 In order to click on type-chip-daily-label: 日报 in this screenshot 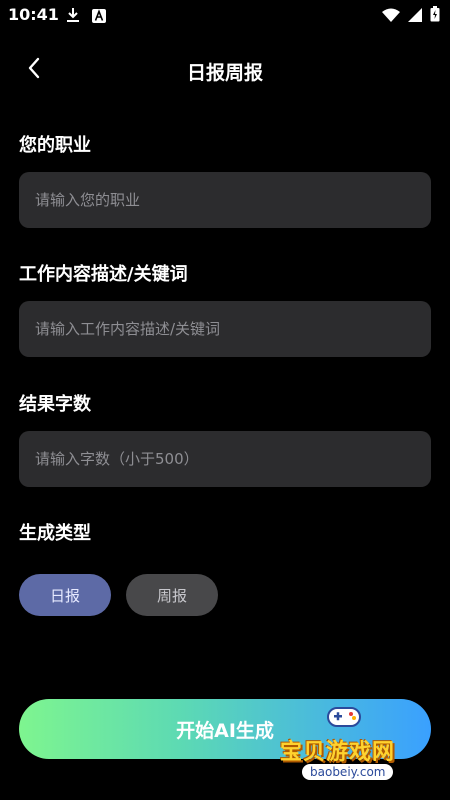, I will do `click(64, 595)`.